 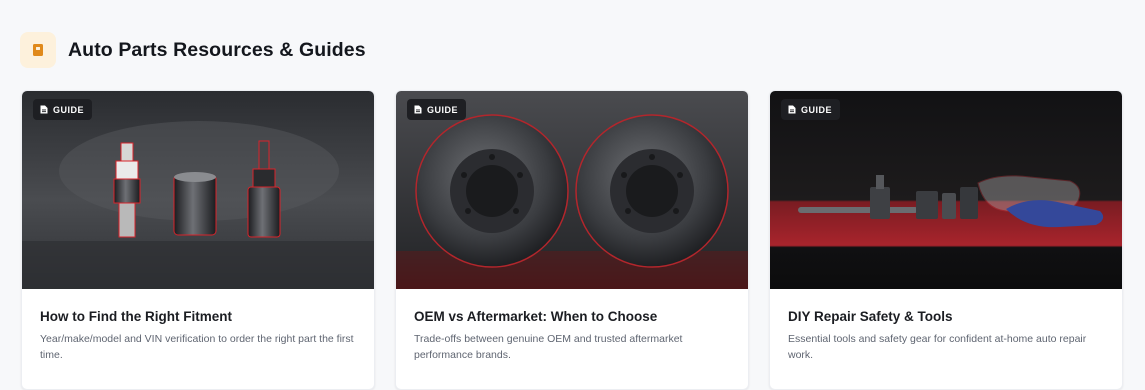 I want to click on card-title: OEM vs Aftermarket: When to Choose, so click(x=572, y=316).